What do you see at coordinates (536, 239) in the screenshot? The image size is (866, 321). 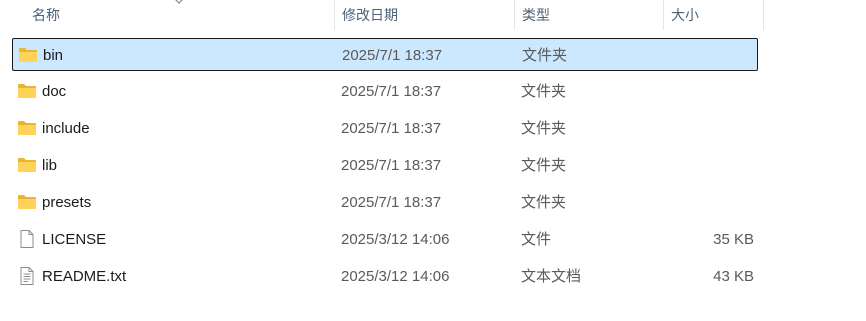 I see `file-type: 文件` at bounding box center [536, 239].